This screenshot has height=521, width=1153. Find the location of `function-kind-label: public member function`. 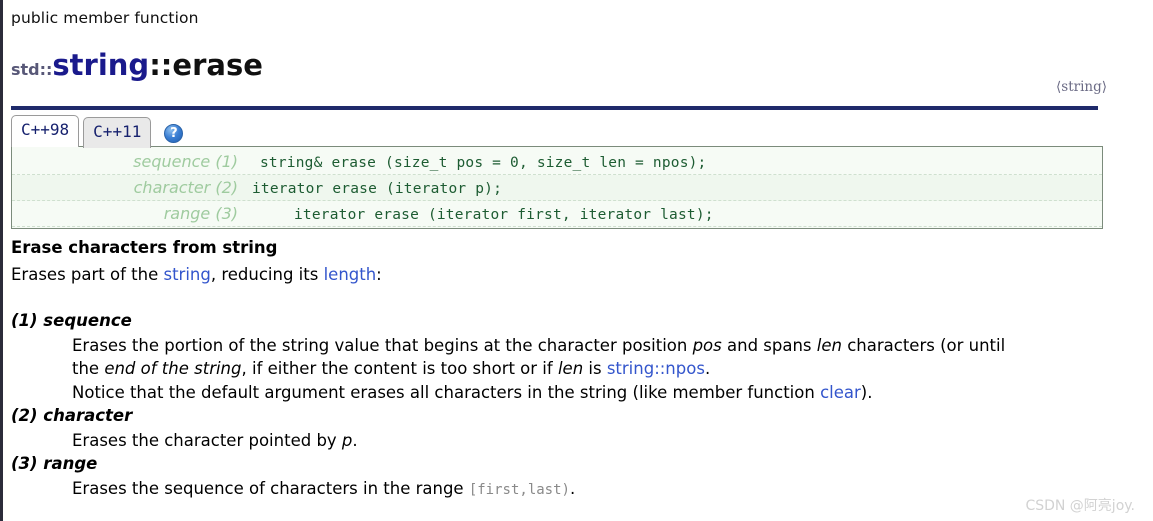

function-kind-label: public member function is located at coordinates (105, 18).